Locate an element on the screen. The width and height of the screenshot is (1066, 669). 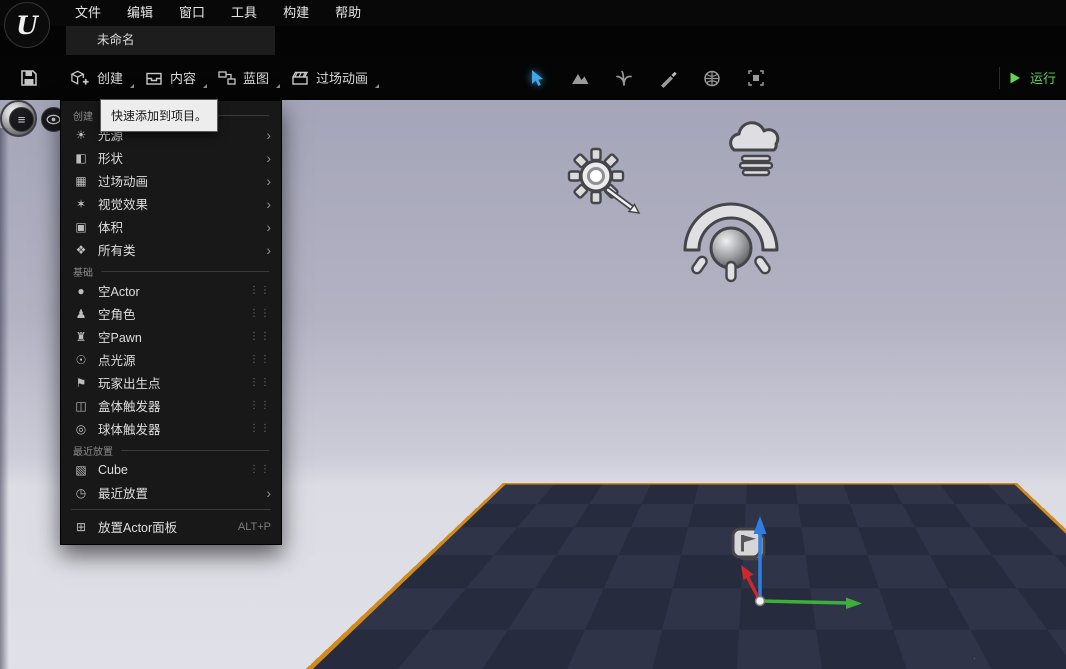
menu-section-recent: 最近放置 is located at coordinates (171, 449).